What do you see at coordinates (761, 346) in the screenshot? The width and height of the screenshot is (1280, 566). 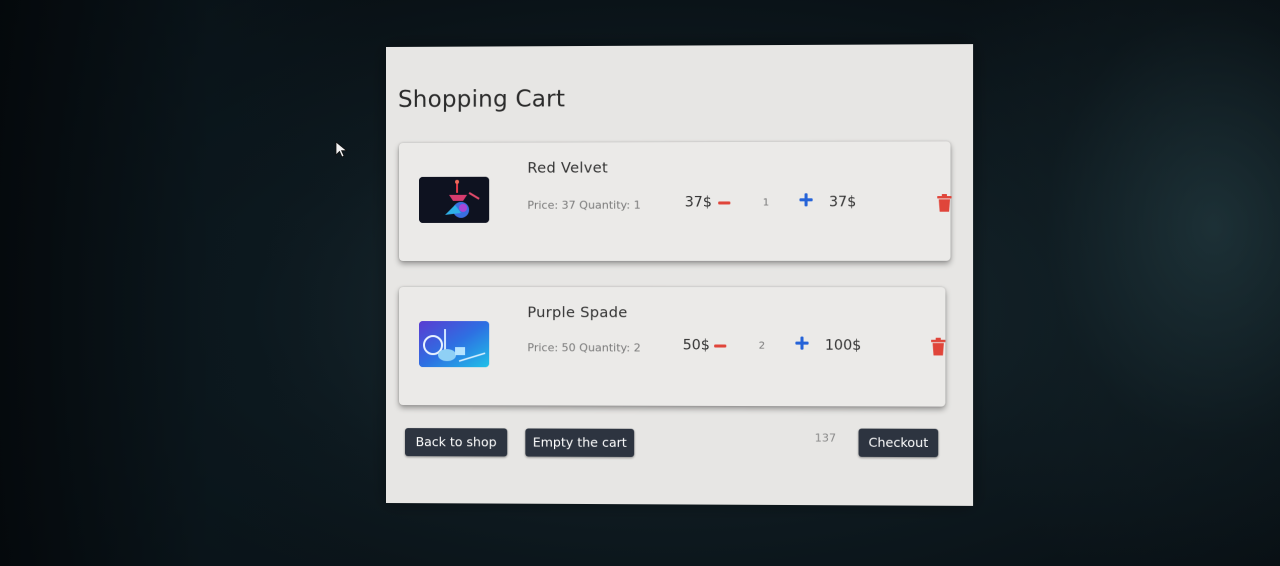 I see `quantity-field: 2` at bounding box center [761, 346].